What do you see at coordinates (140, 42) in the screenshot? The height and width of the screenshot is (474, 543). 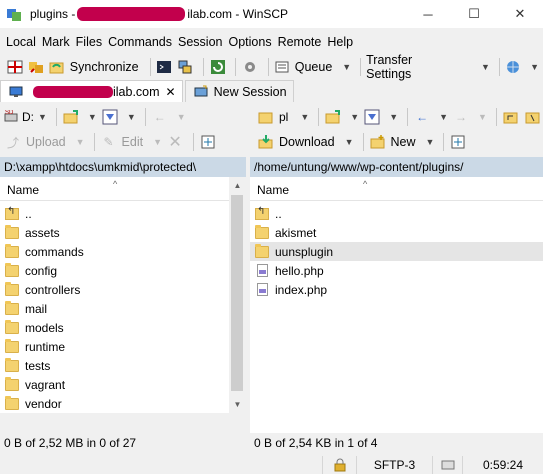 I see `menu-commands: Commands` at bounding box center [140, 42].